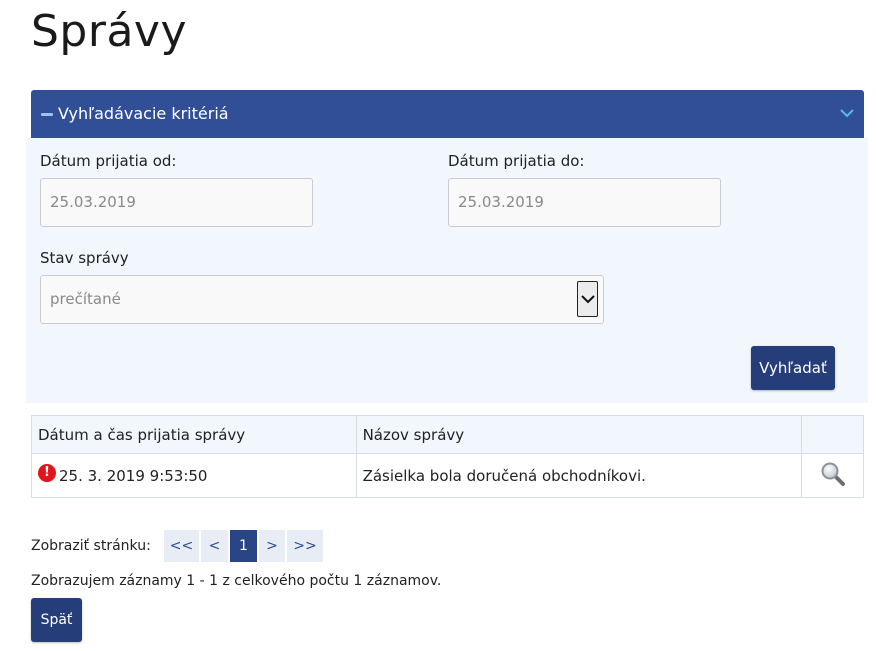 This screenshot has height=651, width=876. I want to click on pager-page-1: 1, so click(243, 546).